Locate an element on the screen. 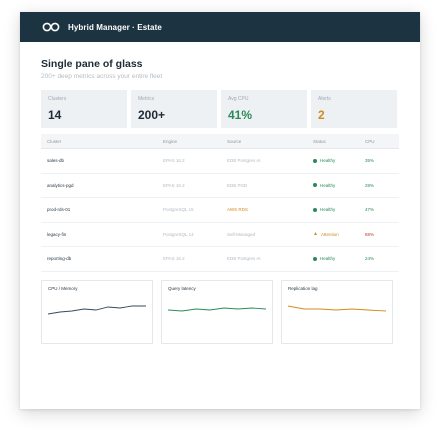 The image size is (440, 440). stat-label: Metrics is located at coordinates (146, 99).